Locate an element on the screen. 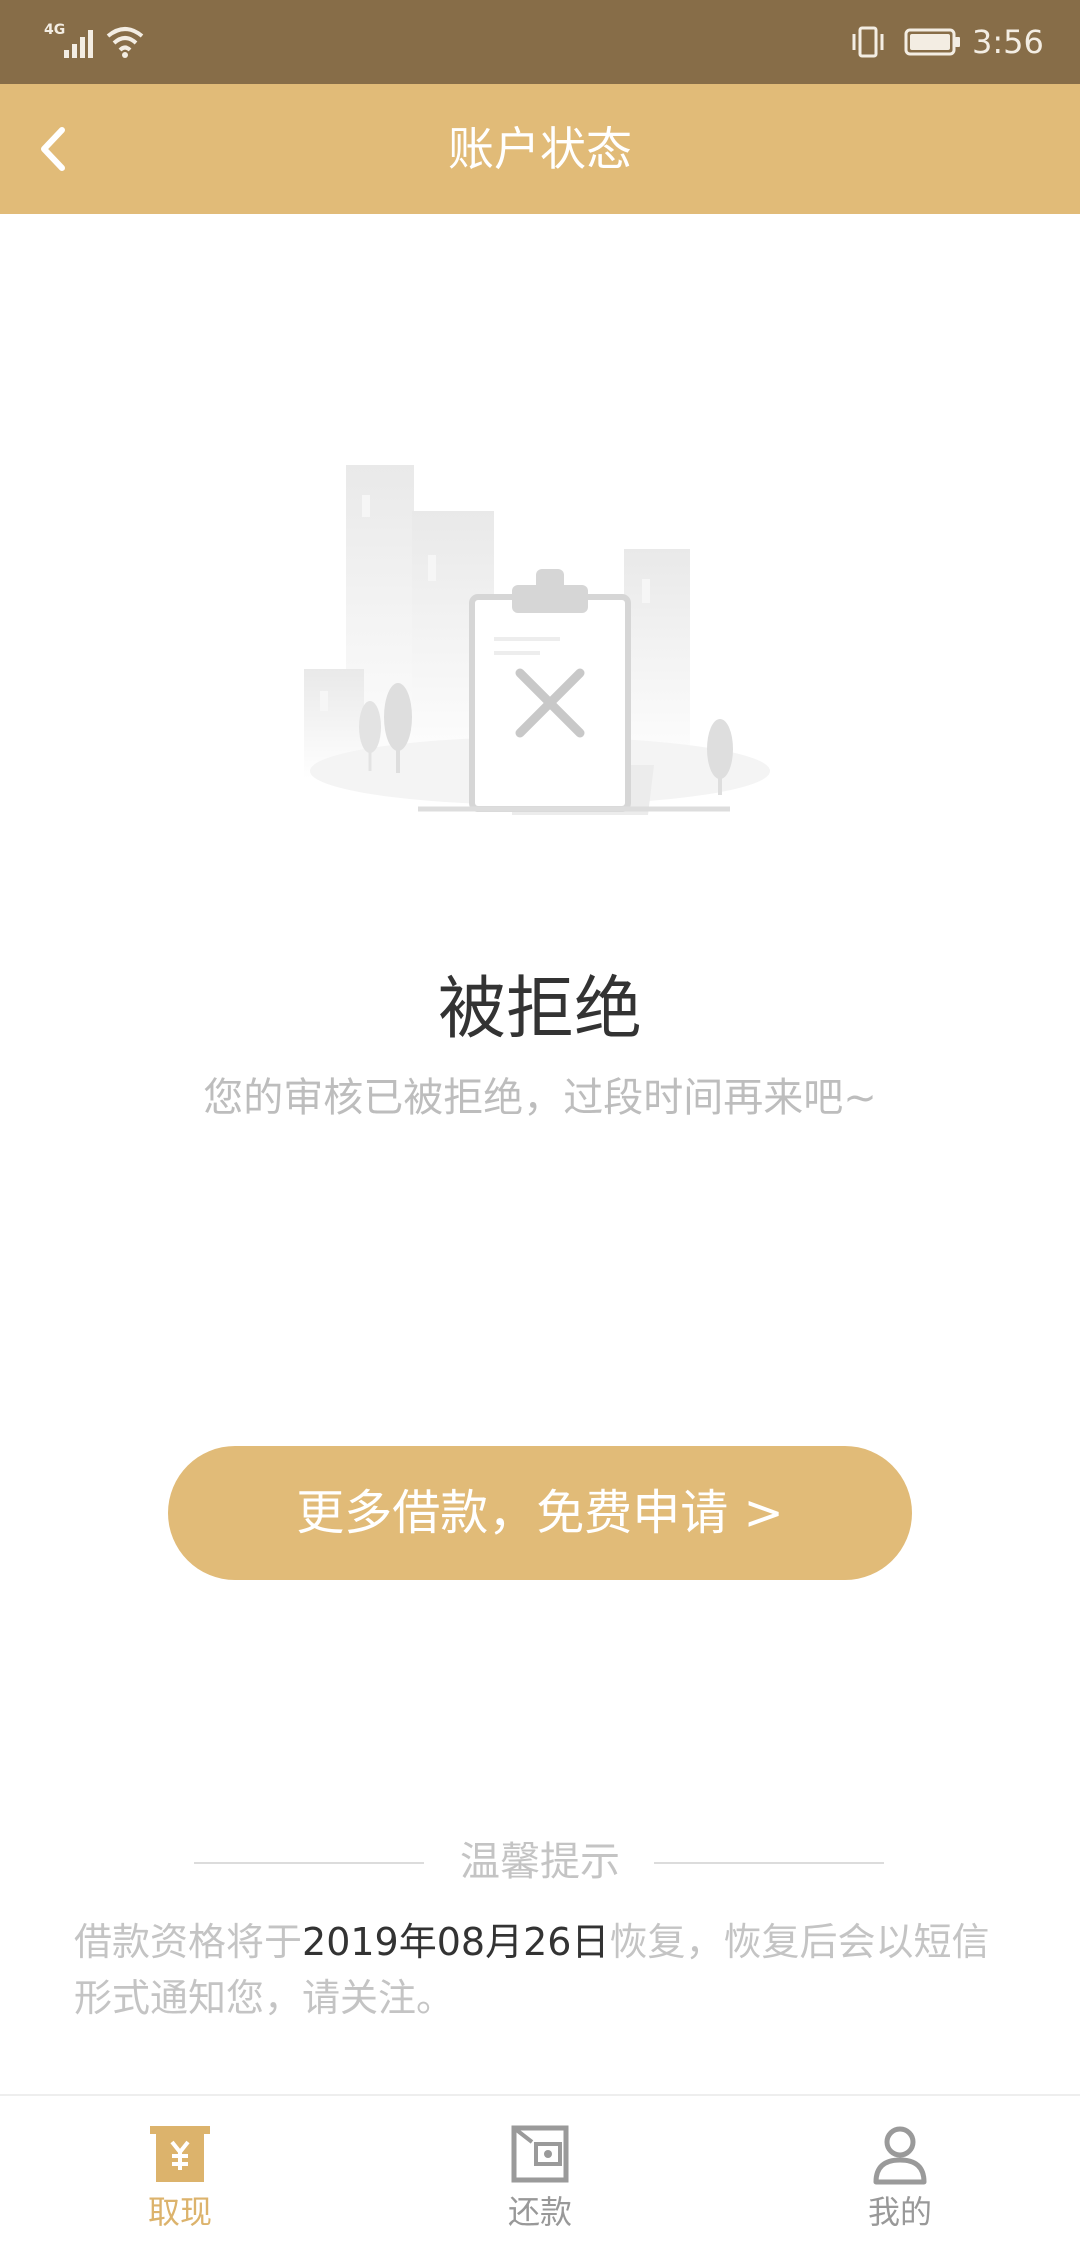 This screenshot has height=2244, width=1080. signal-icon is located at coordinates (78, 44).